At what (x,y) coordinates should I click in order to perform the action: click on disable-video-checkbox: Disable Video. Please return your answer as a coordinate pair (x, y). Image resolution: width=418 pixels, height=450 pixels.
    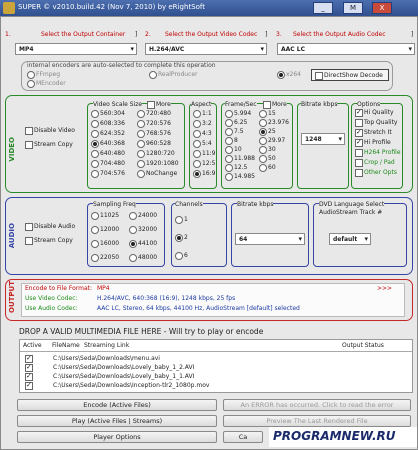
    Looking at the image, I should click on (50, 131).